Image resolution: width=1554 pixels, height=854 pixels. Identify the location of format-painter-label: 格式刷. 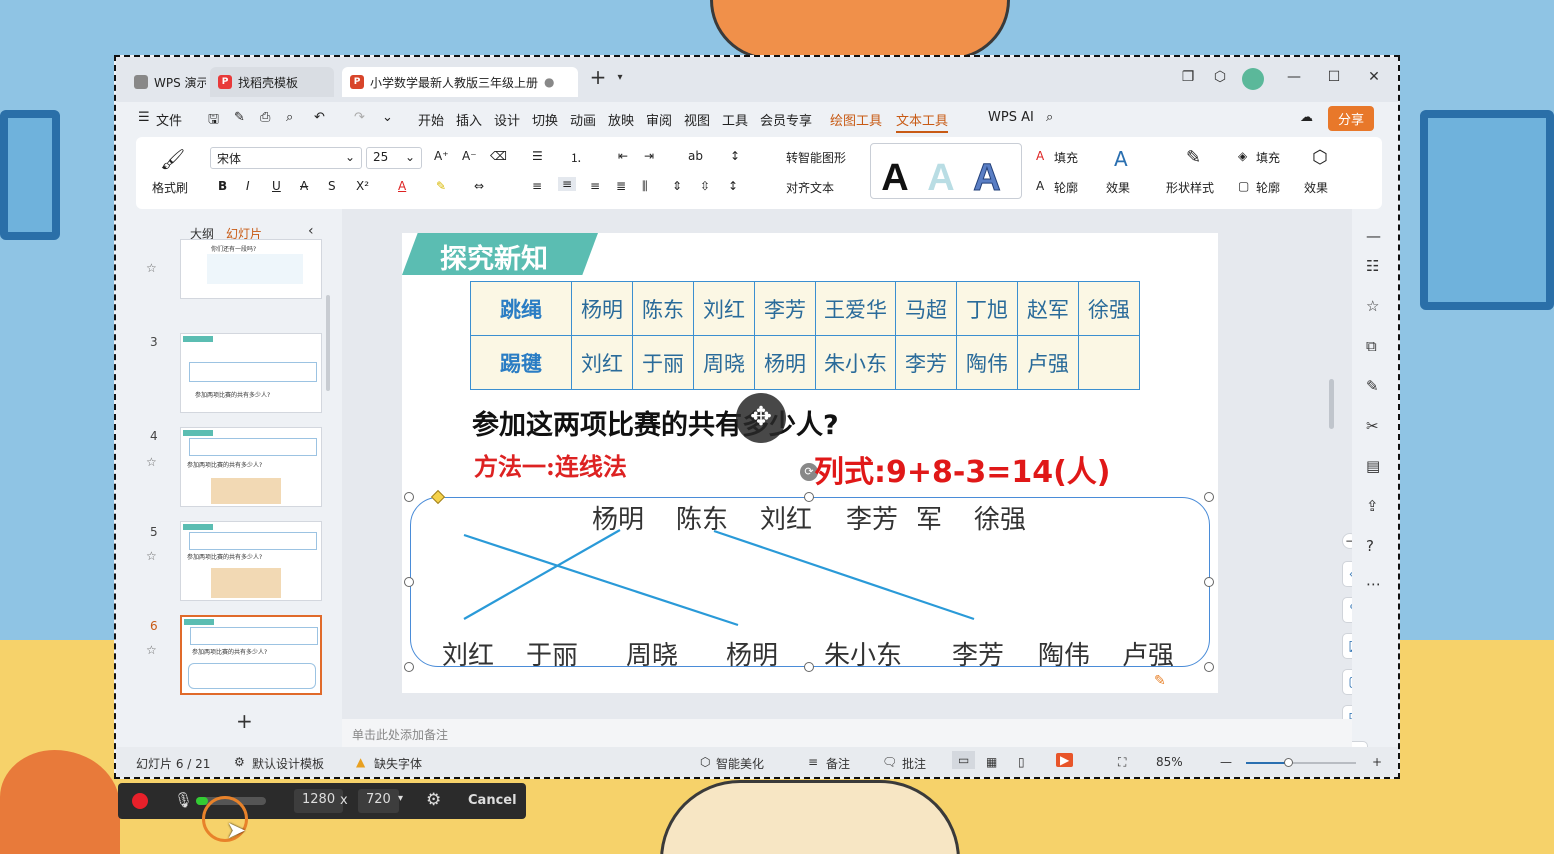
(170, 187).